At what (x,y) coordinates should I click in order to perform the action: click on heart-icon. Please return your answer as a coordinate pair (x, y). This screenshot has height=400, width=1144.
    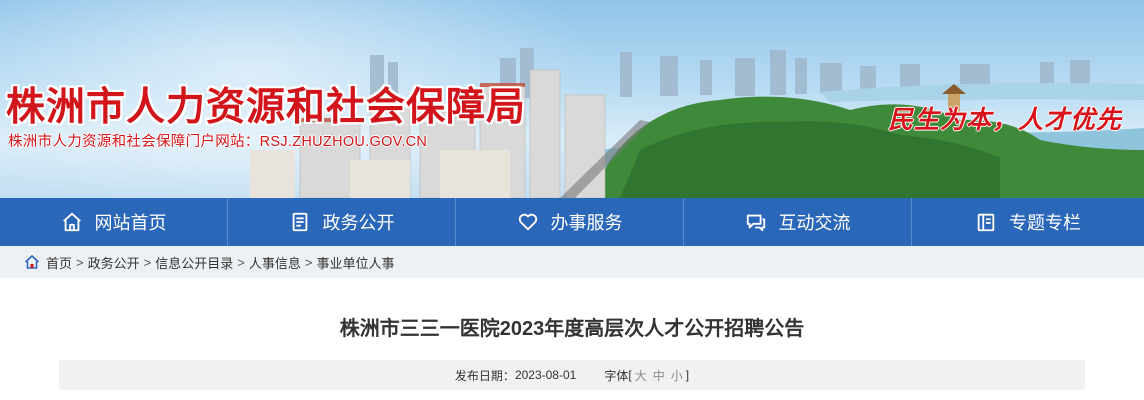
    Looking at the image, I should click on (527, 222).